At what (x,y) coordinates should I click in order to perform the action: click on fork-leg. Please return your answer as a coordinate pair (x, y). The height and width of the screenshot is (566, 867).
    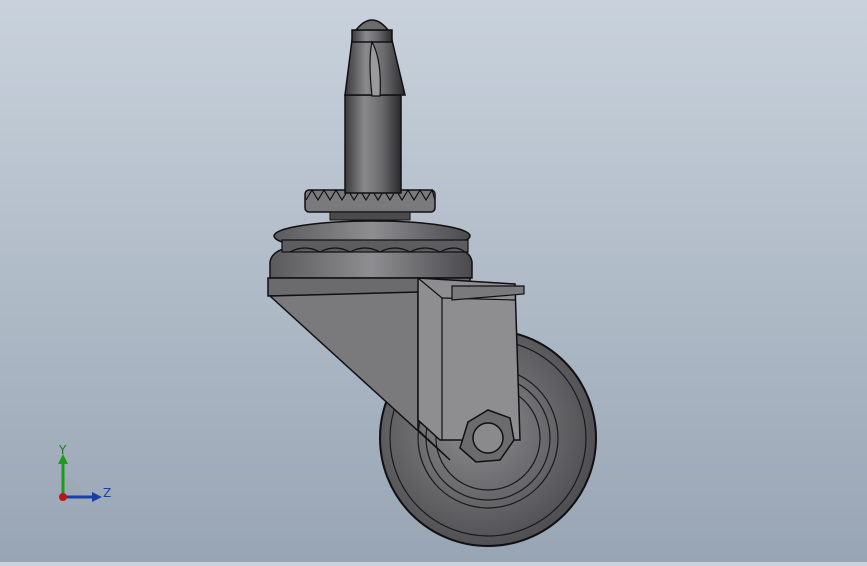
    Looking at the image, I should click on (471, 359).